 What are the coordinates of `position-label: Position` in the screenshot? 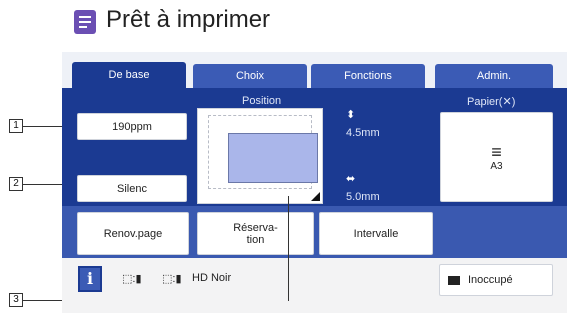 It's located at (262, 101).